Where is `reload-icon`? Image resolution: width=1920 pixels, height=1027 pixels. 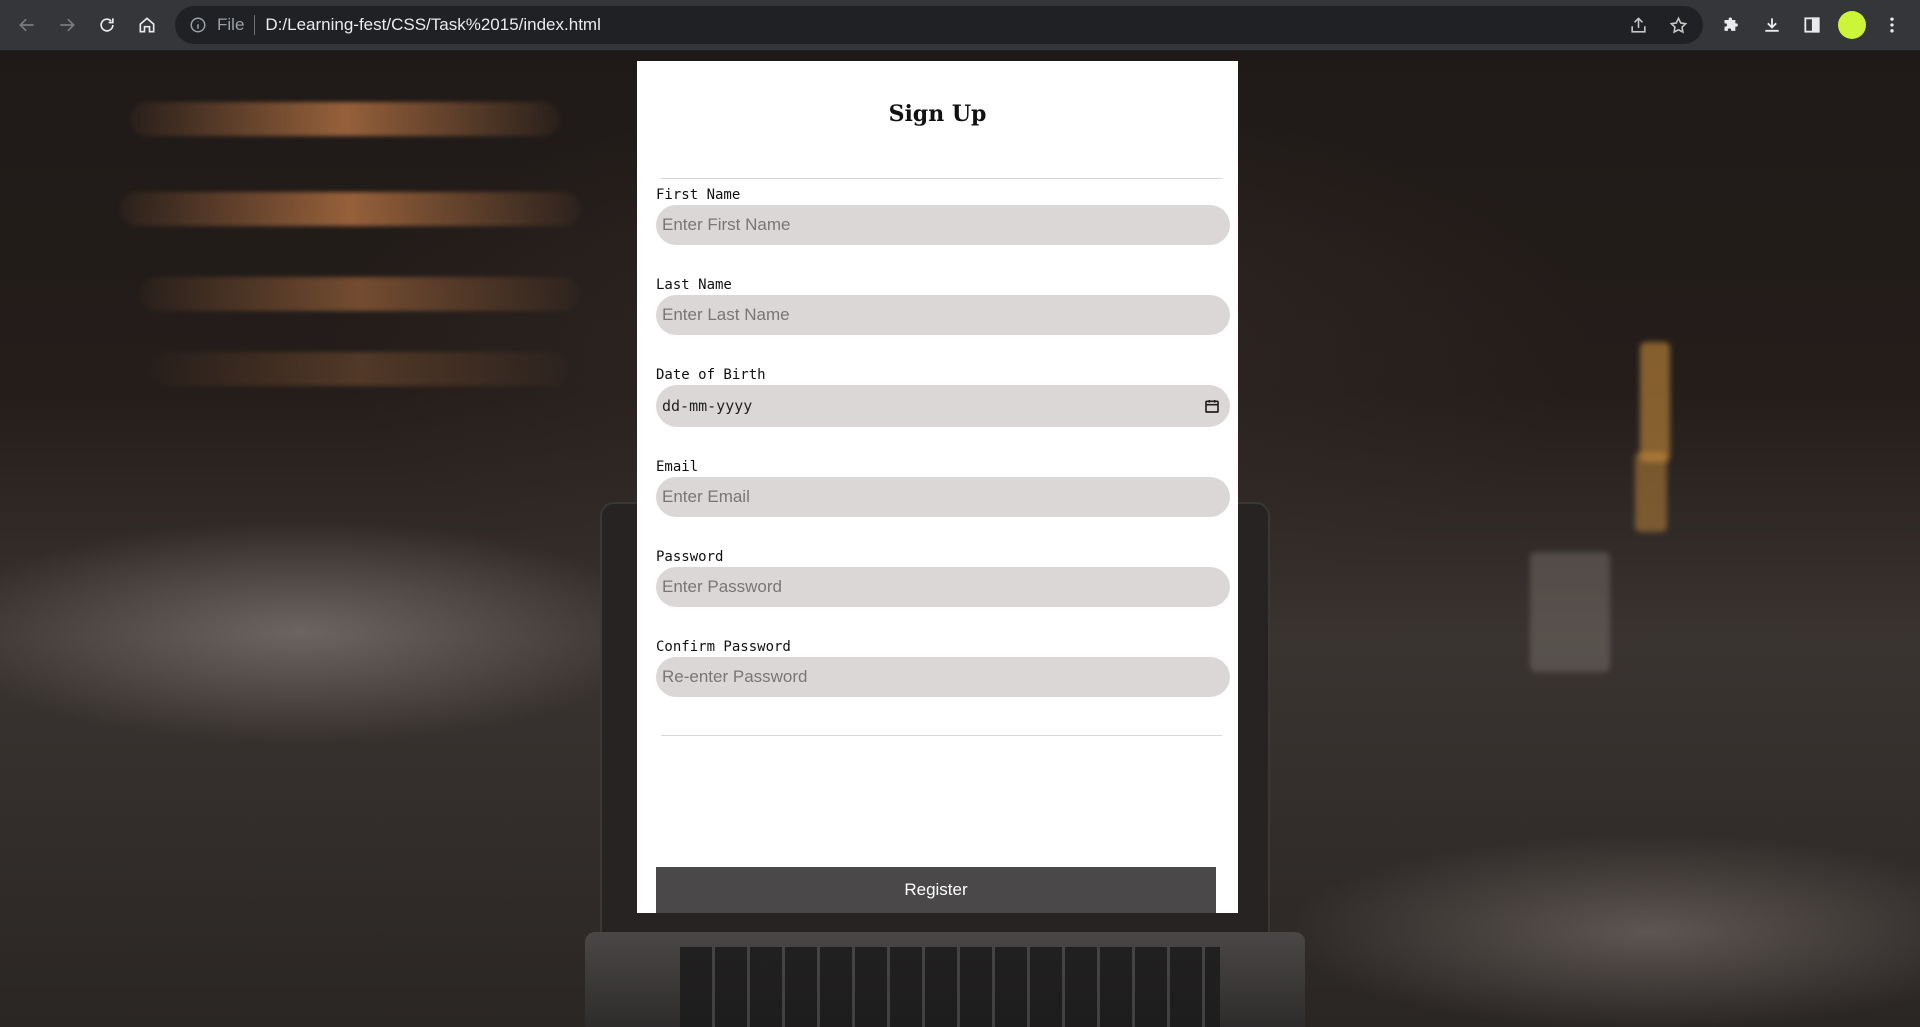
reload-icon is located at coordinates (107, 25).